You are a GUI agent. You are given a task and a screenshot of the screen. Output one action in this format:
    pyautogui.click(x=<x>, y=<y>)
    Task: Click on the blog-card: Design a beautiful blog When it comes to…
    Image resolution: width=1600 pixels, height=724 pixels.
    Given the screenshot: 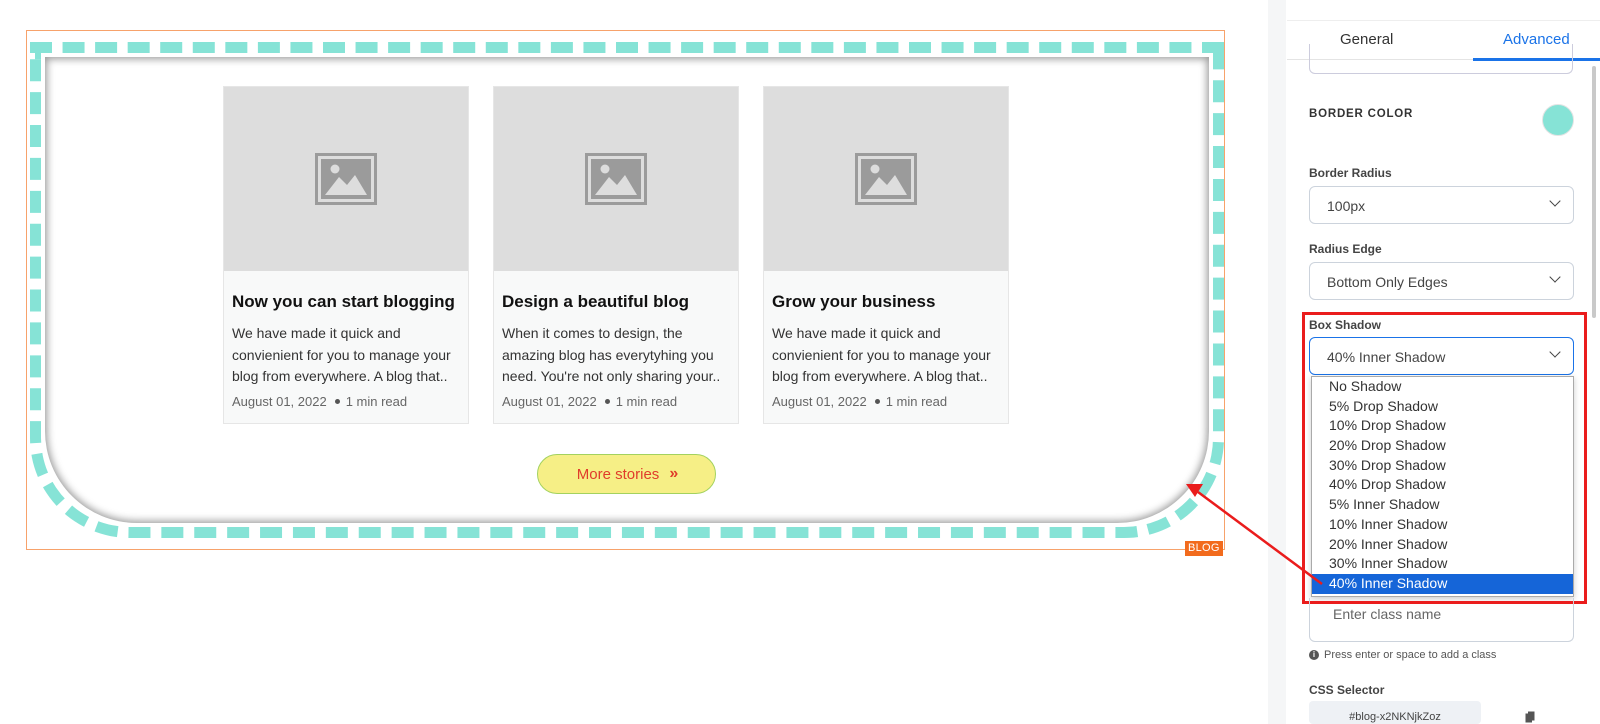 What is the action you would take?
    pyautogui.click(x=616, y=255)
    